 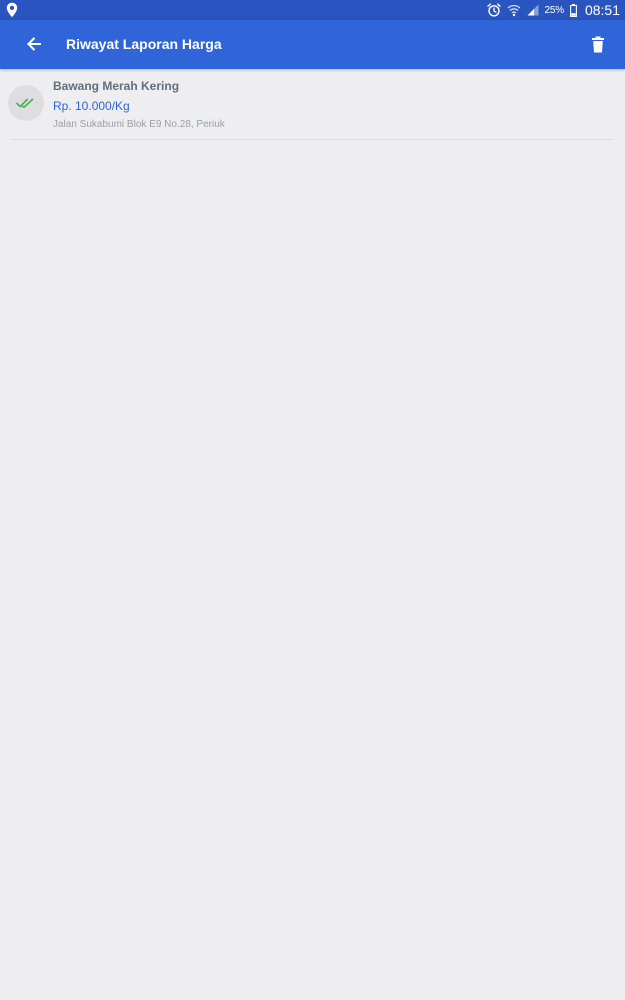 I want to click on status-left, so click(x=12, y=10).